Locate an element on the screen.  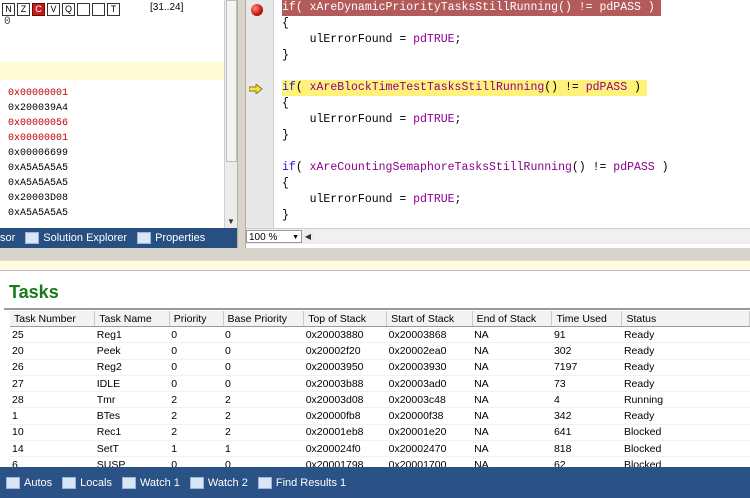
panel-divider is located at coordinates (375, 254).